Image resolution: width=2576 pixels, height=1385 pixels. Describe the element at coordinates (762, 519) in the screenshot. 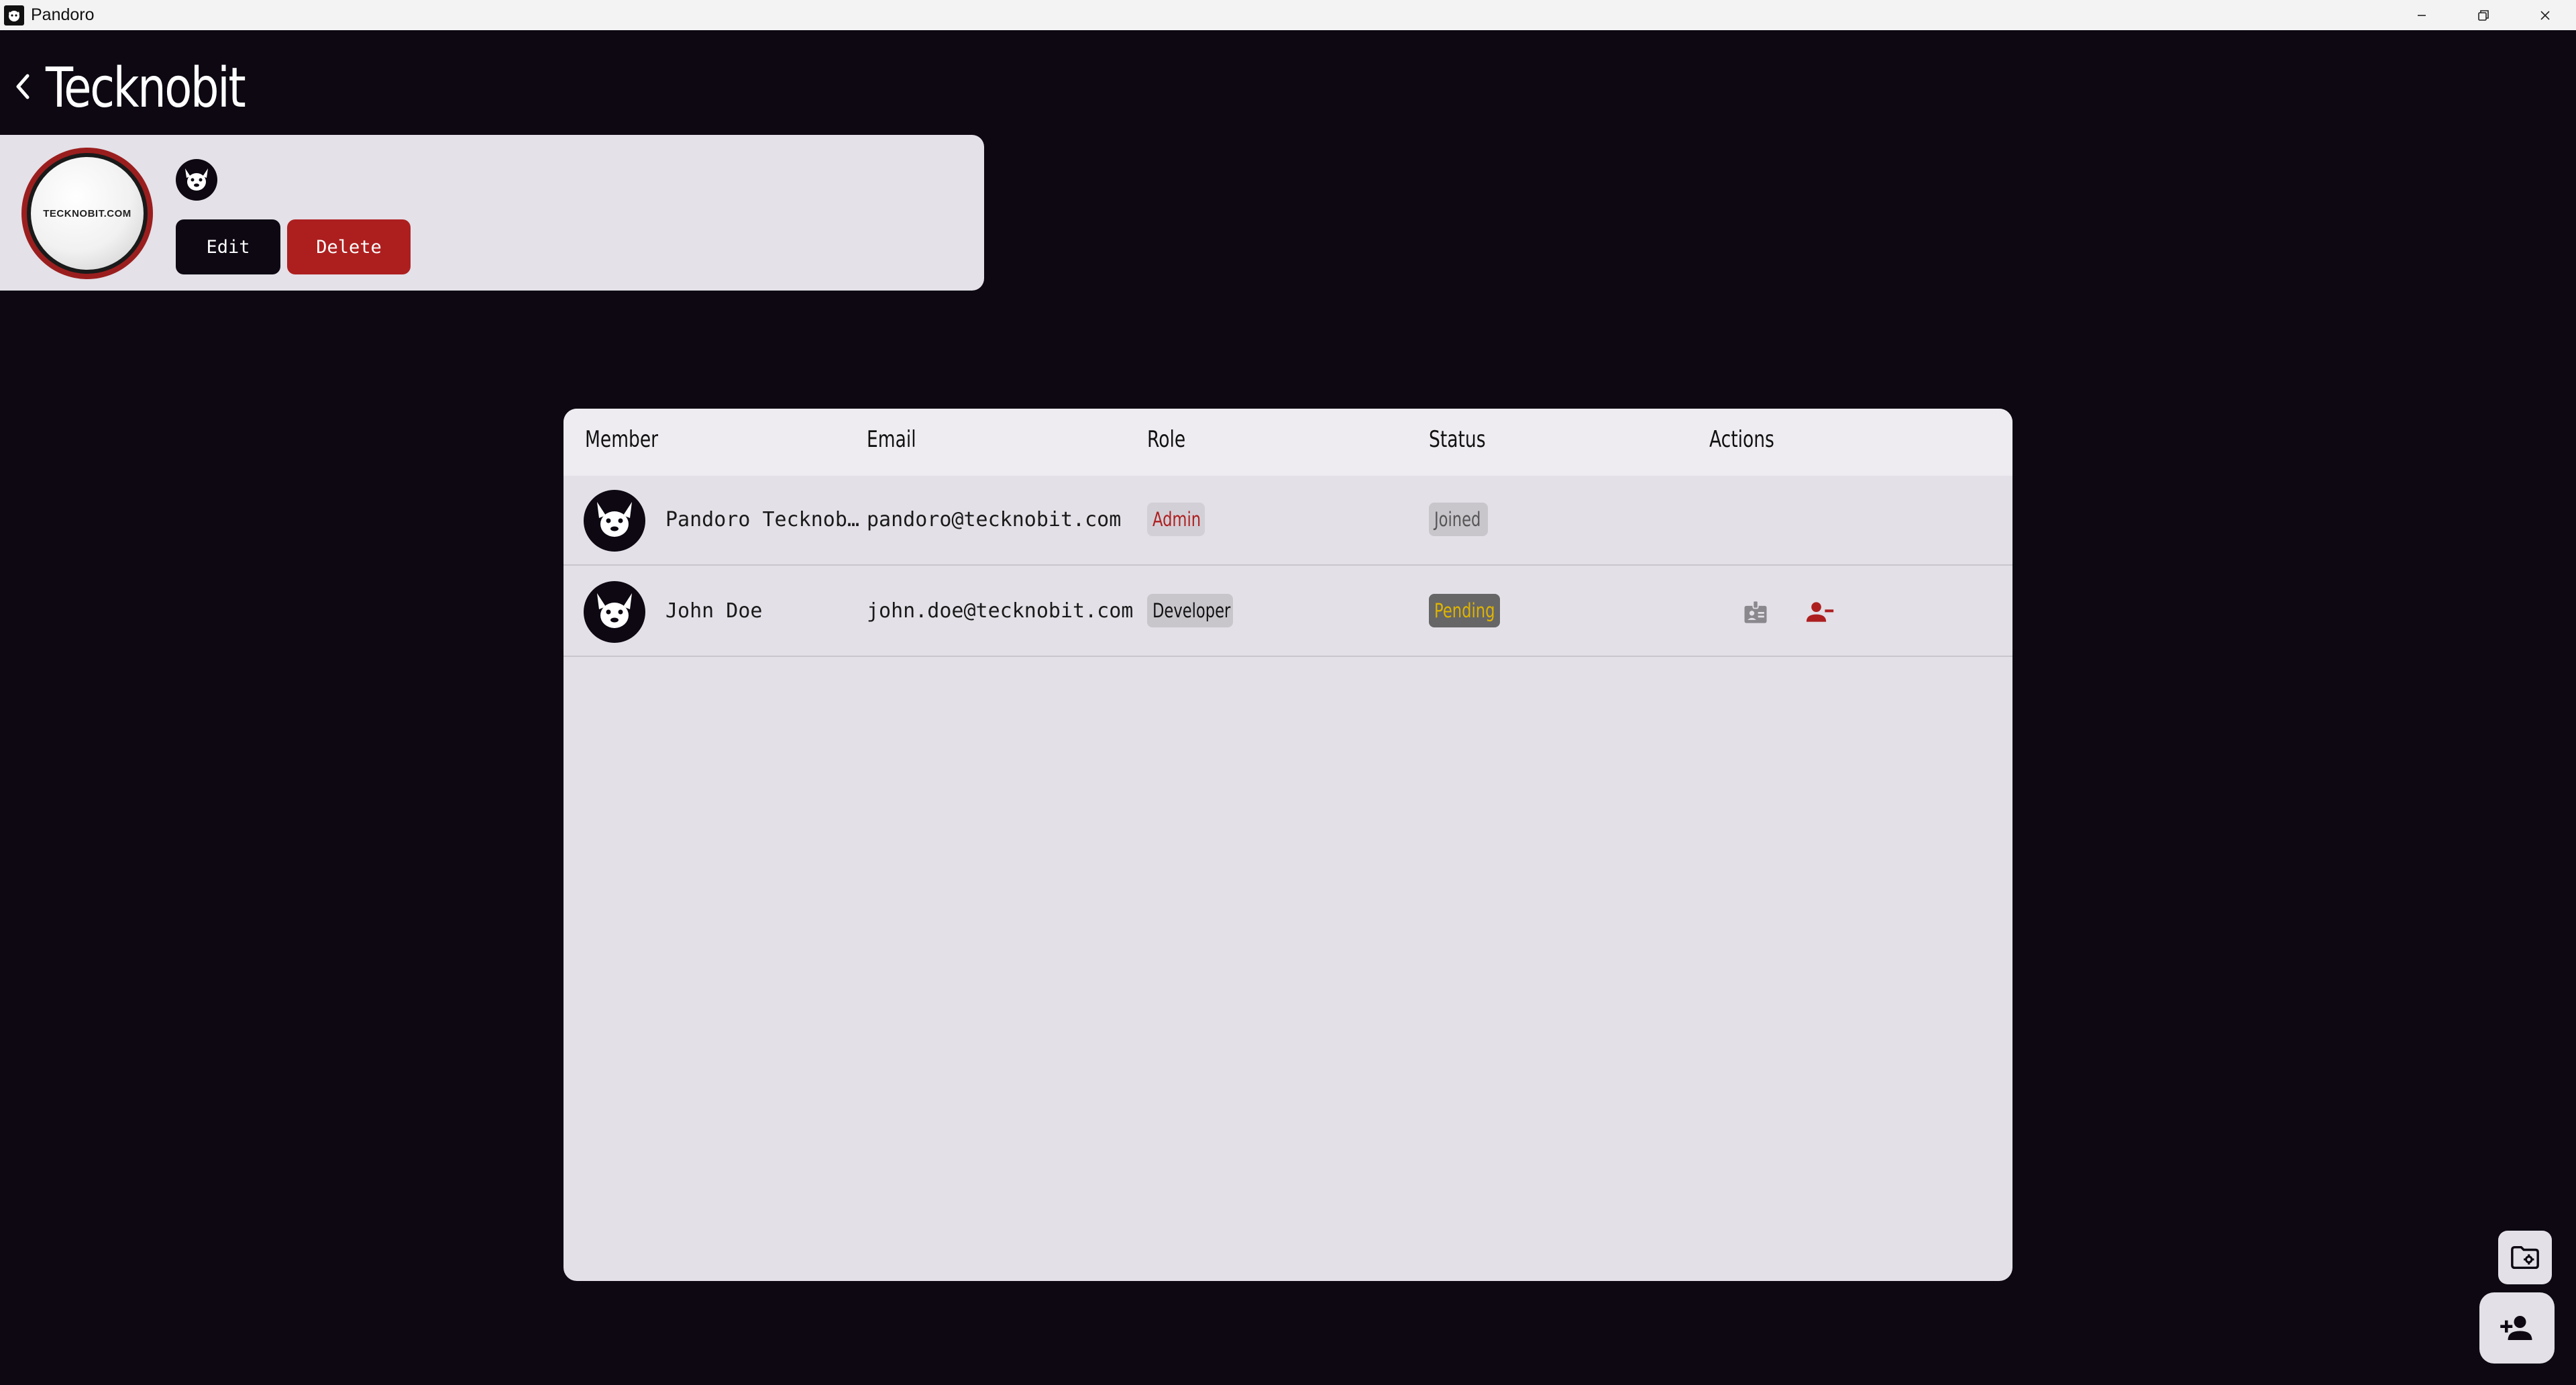

I see `member-name: Pandoro Tecknobit` at that location.